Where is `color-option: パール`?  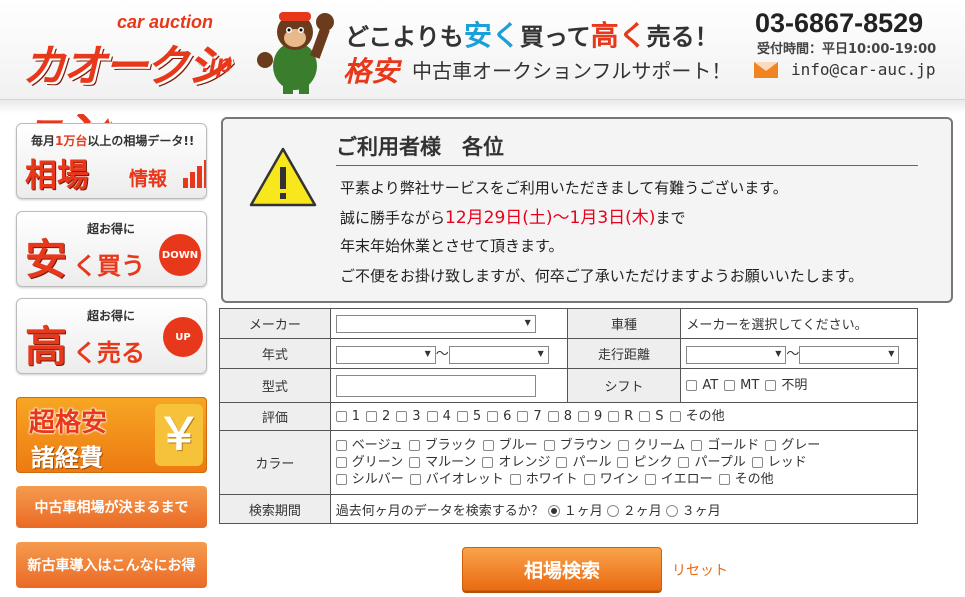
color-option: パール is located at coordinates (583, 462).